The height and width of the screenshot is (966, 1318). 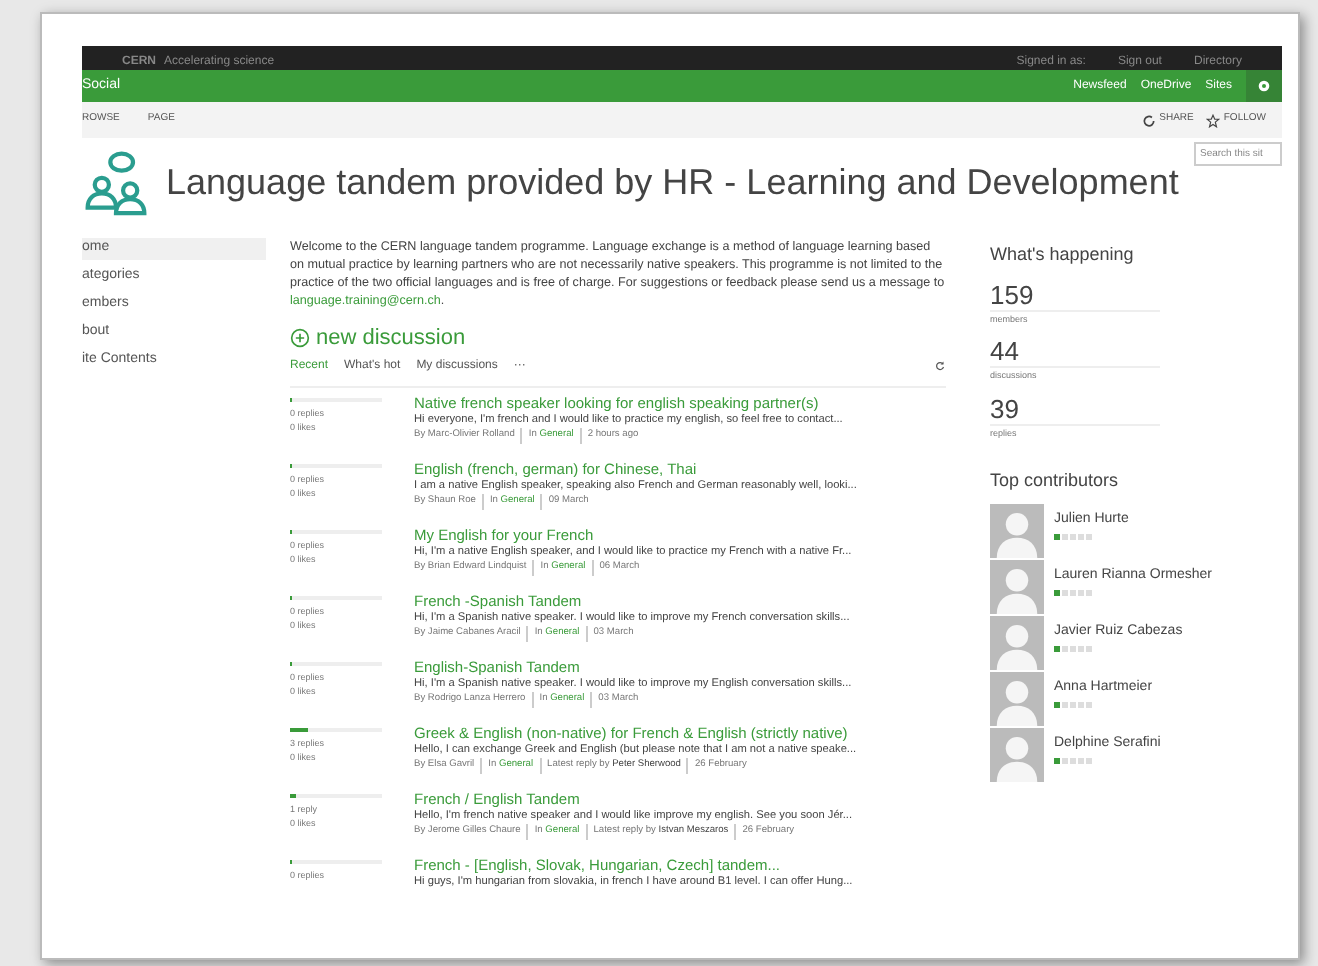 What do you see at coordinates (1075, 295) in the screenshot?
I see `stat-value: 159` at bounding box center [1075, 295].